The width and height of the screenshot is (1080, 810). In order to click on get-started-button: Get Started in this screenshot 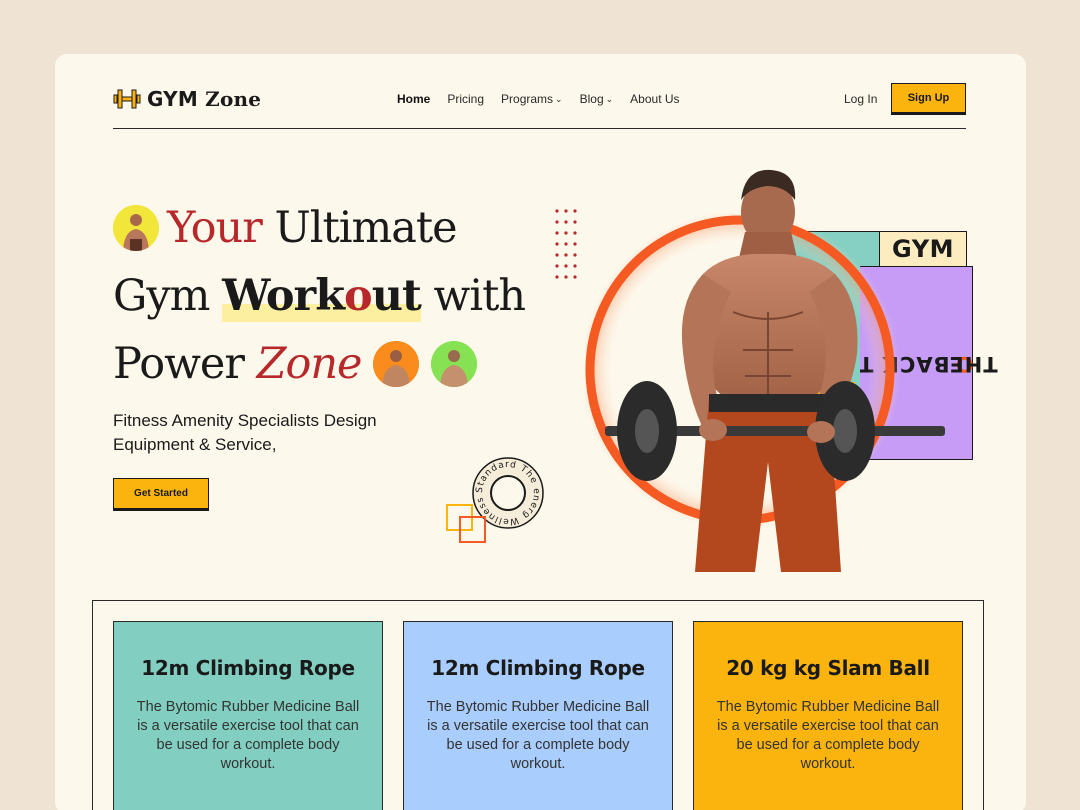, I will do `click(161, 494)`.